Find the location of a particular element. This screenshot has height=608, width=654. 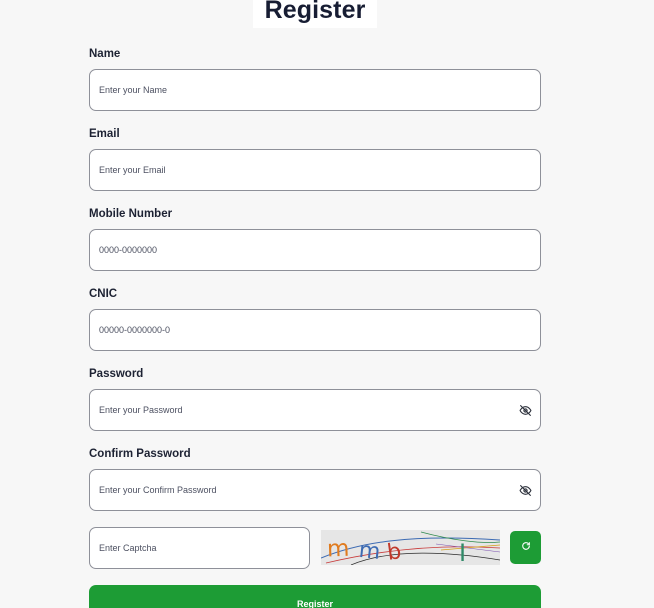

mobile-input is located at coordinates (315, 250).